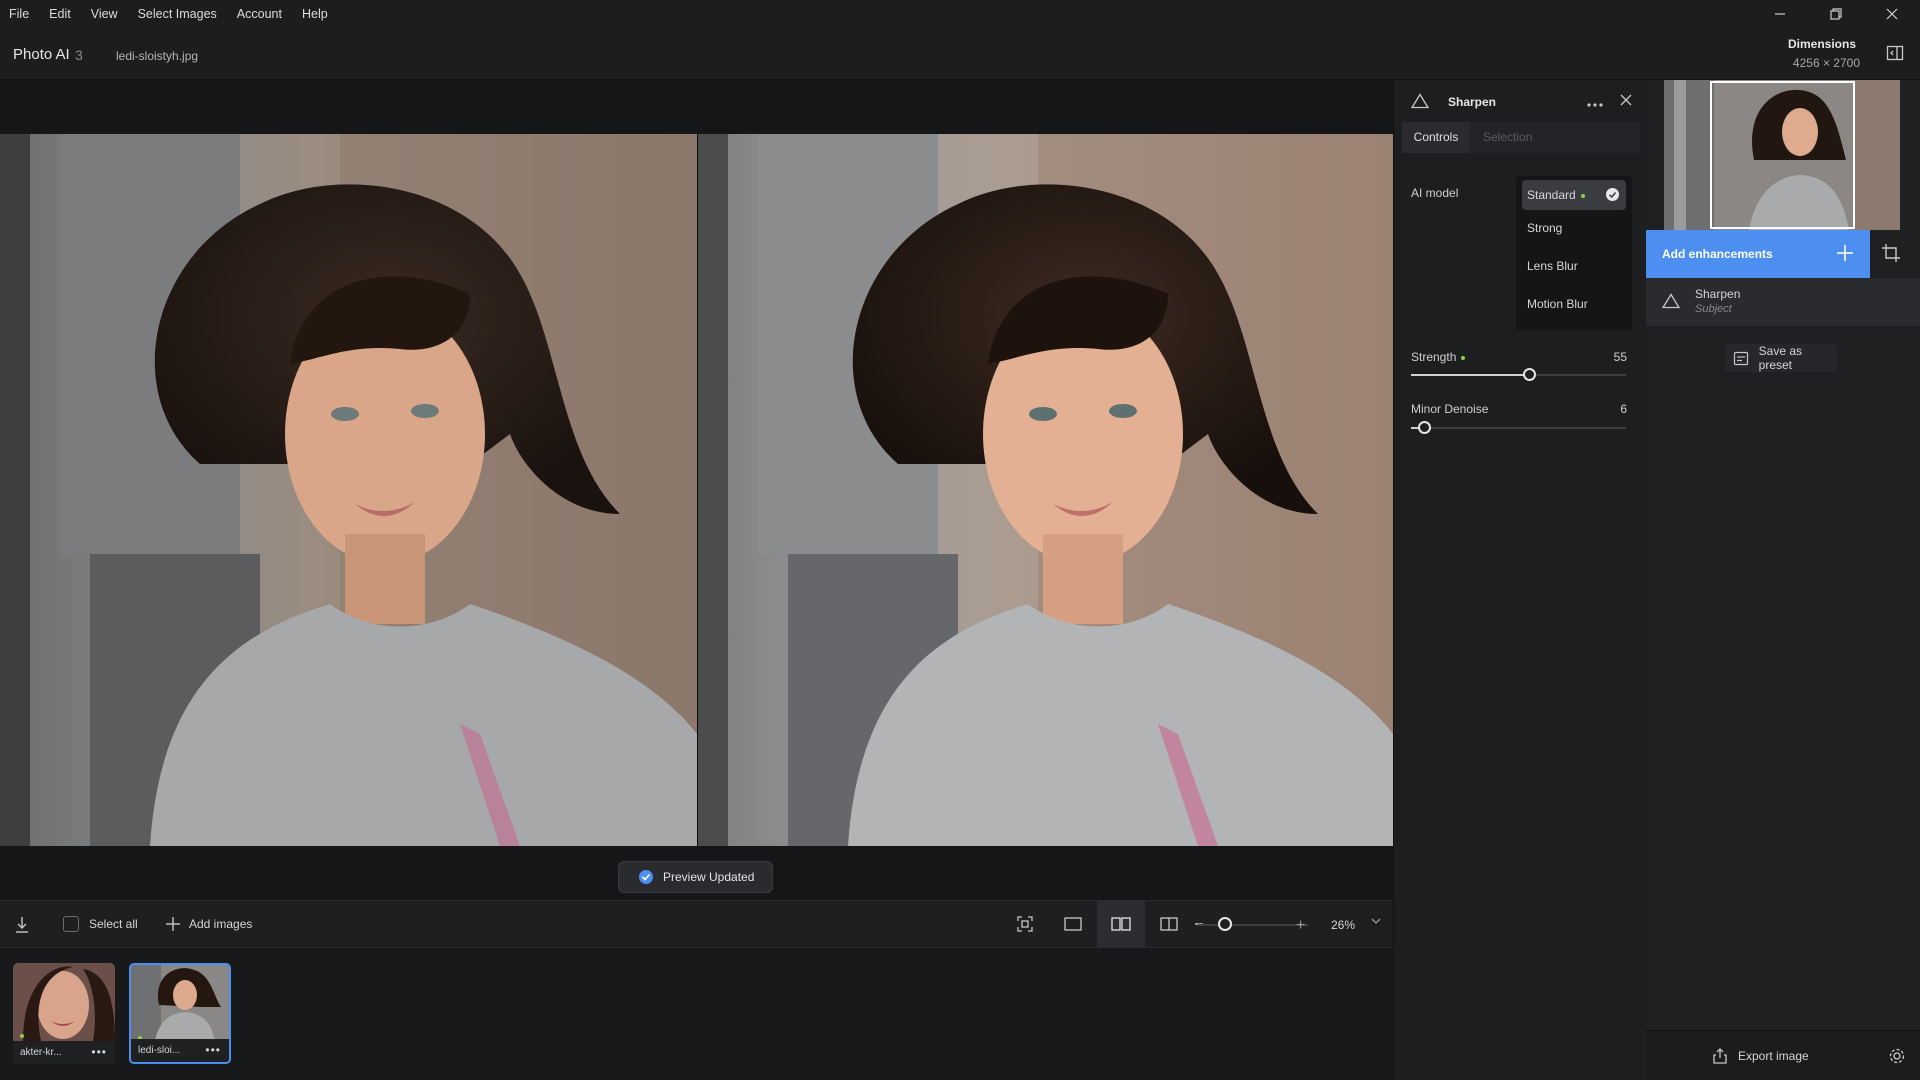 The width and height of the screenshot is (1920, 1080). I want to click on export-bar: Export image, so click(1783, 1055).